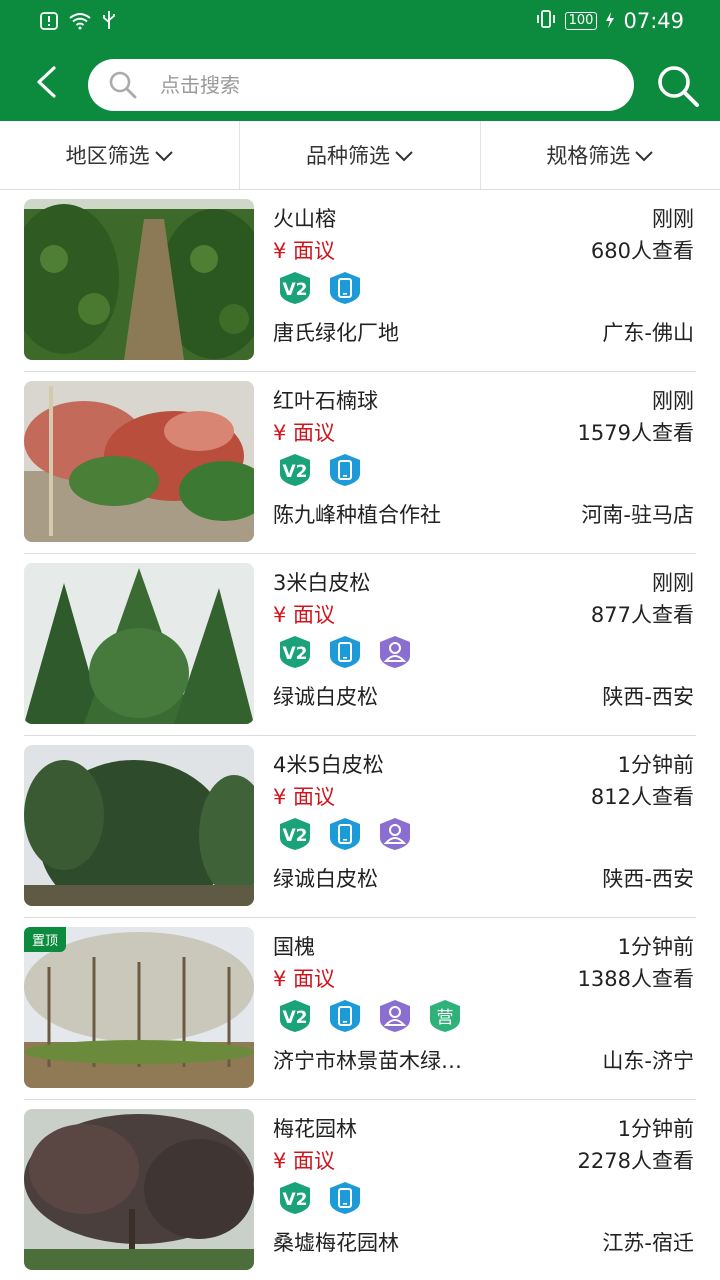 This screenshot has width=720, height=1280. Describe the element at coordinates (648, 333) in the screenshot. I see `region: 广东-佛山` at that location.